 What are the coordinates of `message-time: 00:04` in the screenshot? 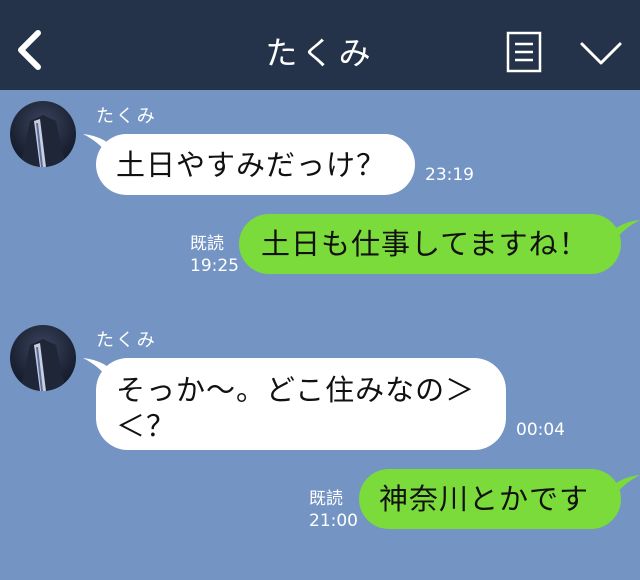 It's located at (540, 430).